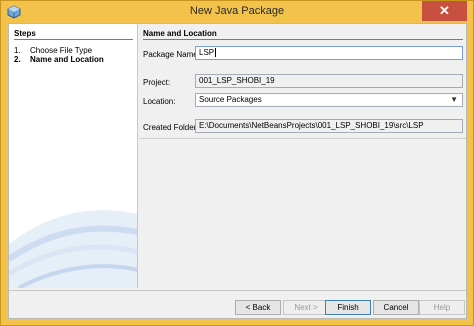 The image size is (474, 326). Describe the element at coordinates (348, 307) in the screenshot. I see `finish-button: Finish` at that location.